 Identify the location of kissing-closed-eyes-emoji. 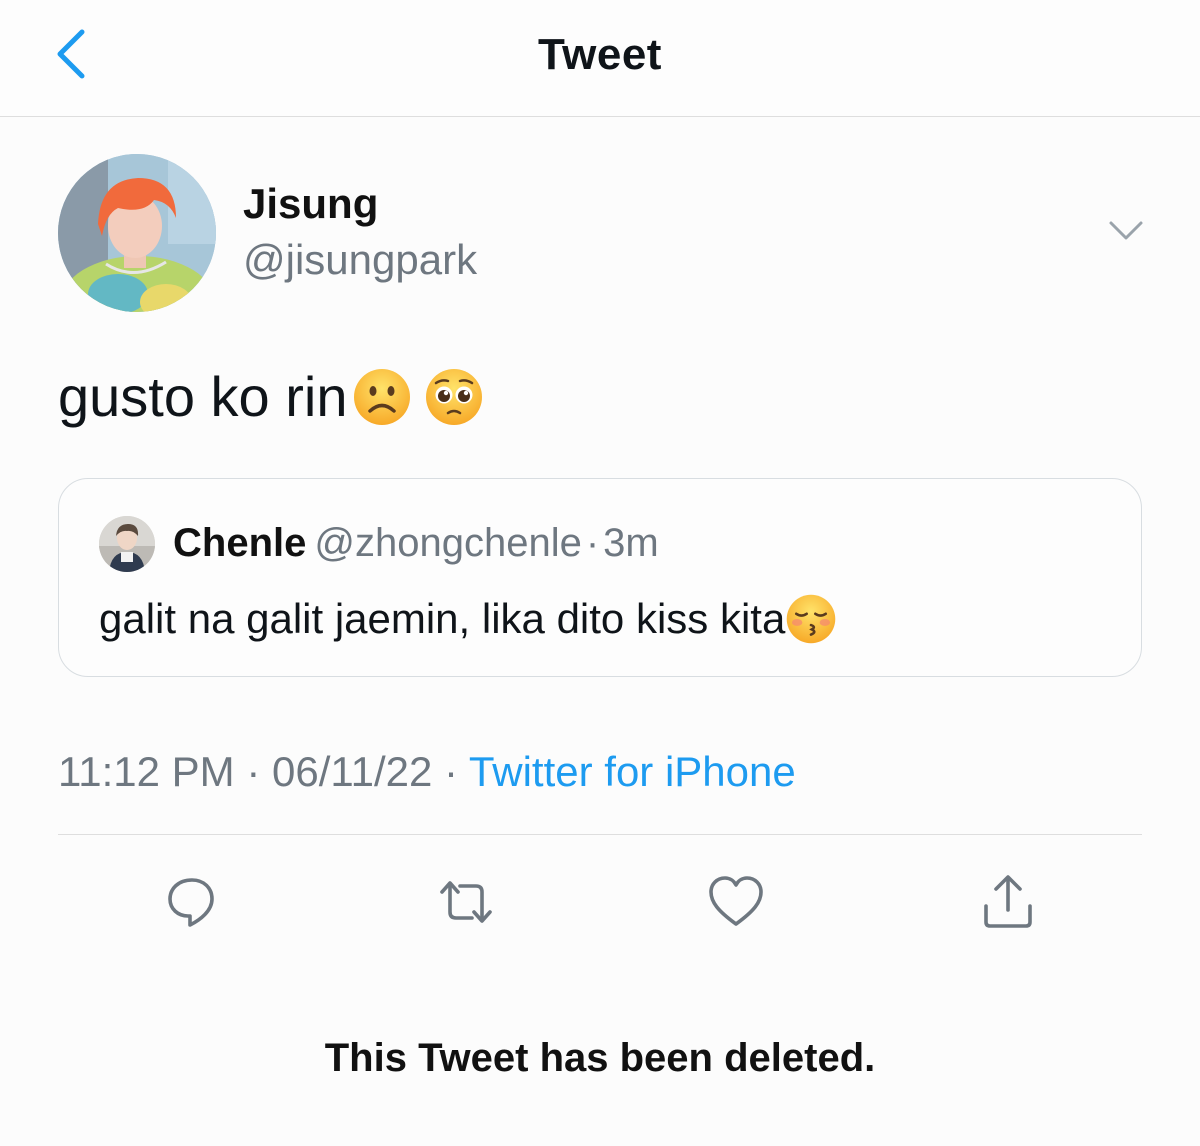
(811, 619).